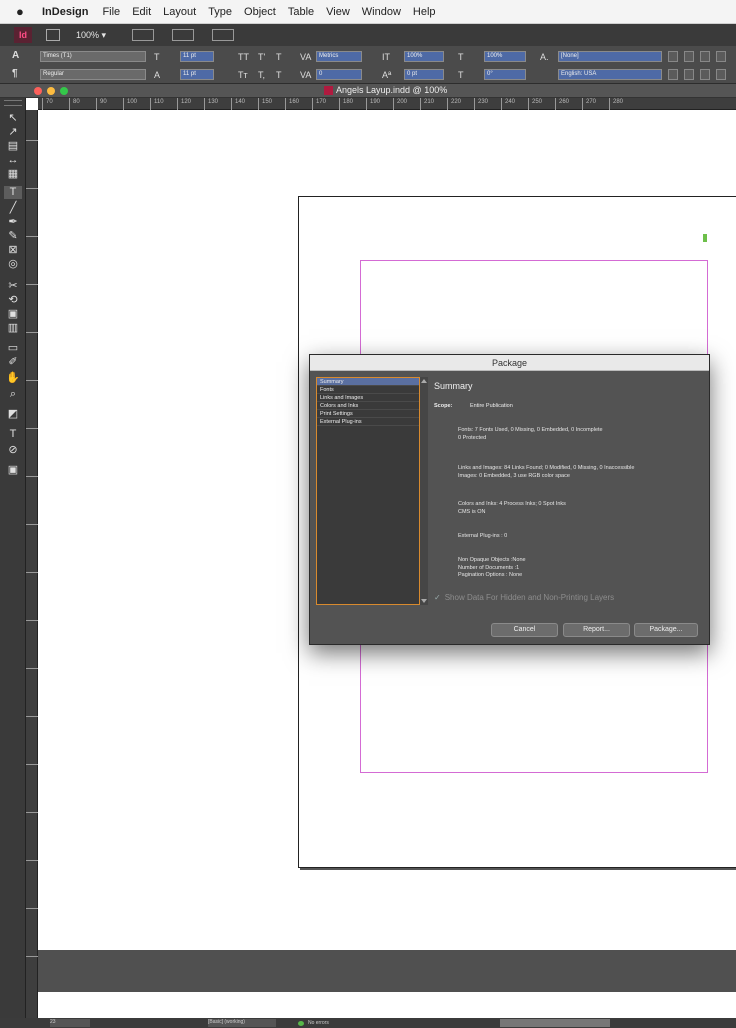 The height and width of the screenshot is (1028, 736). What do you see at coordinates (13, 146) in the screenshot?
I see `page-tool-icon: ▤` at bounding box center [13, 146].